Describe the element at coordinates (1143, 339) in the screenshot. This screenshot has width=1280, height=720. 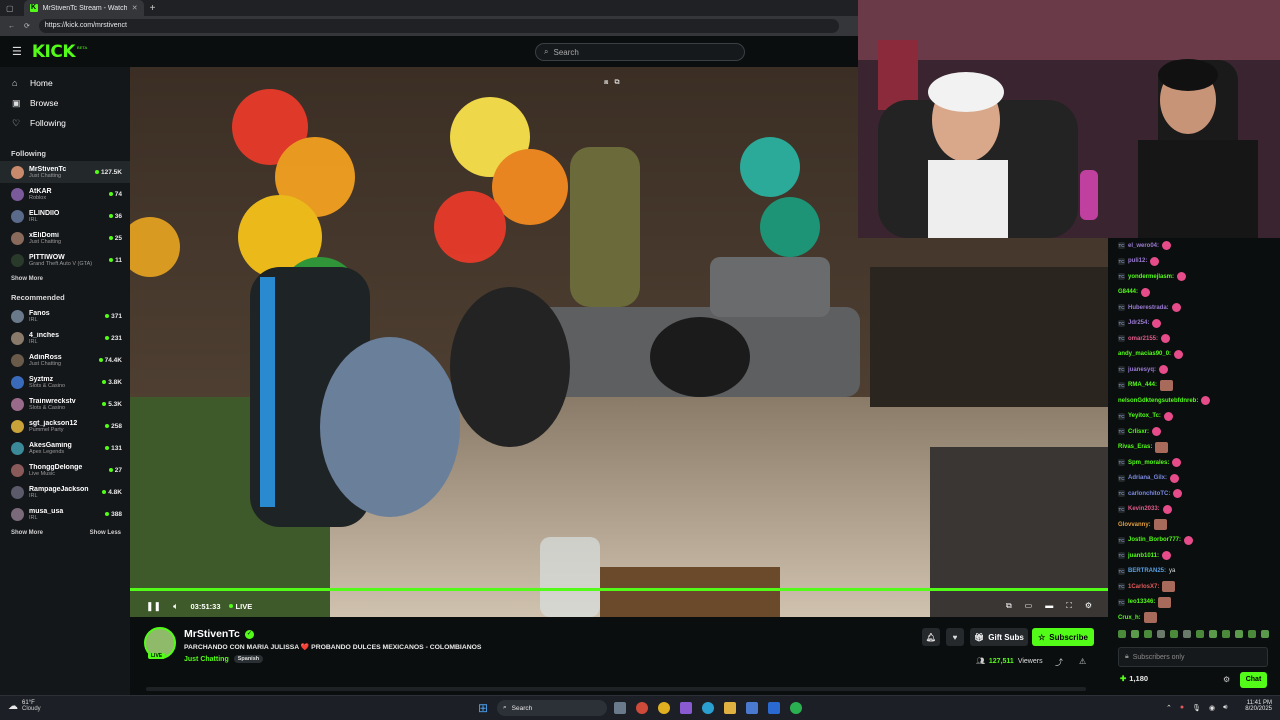
I see `chat-username: omar2155:` at that location.